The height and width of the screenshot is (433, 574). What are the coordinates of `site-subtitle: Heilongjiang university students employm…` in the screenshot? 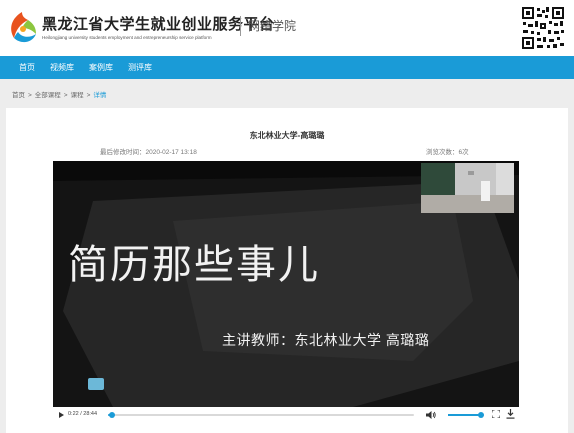 It's located at (127, 37).